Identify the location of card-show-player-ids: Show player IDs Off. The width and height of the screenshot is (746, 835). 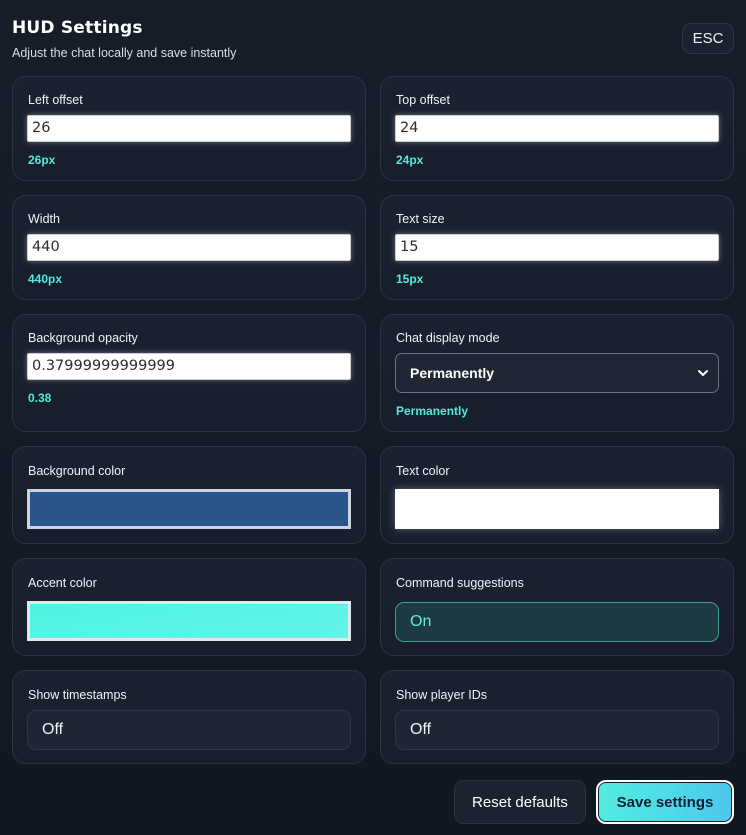
(557, 717).